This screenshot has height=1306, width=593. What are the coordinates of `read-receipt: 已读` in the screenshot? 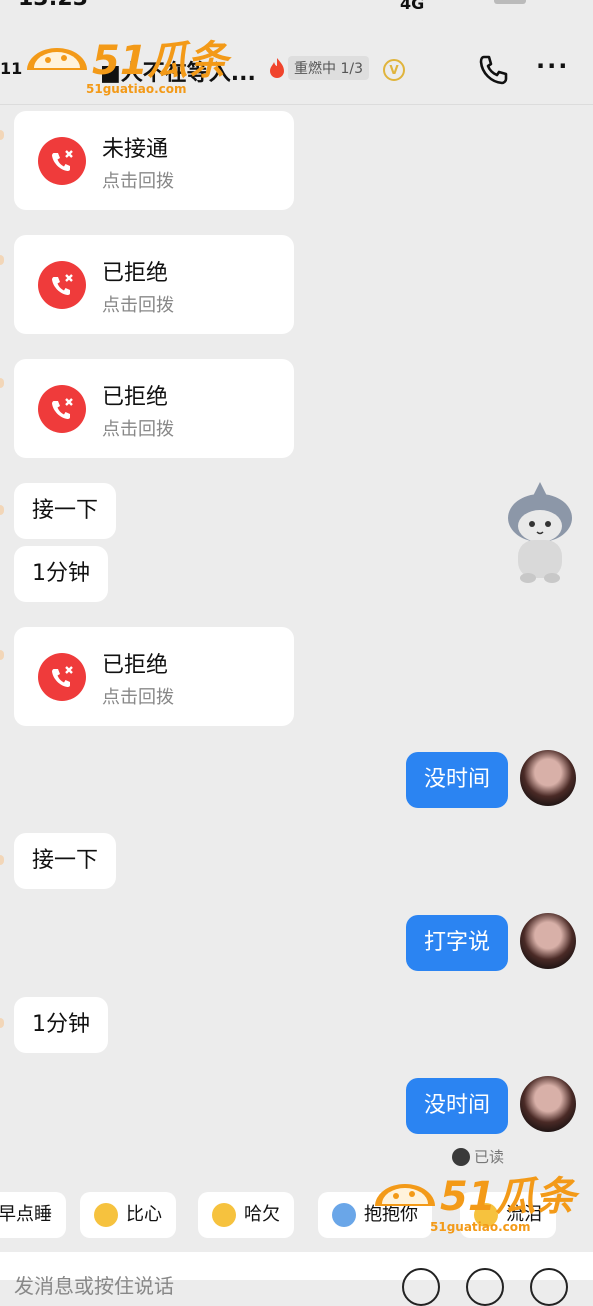 It's located at (478, 1156).